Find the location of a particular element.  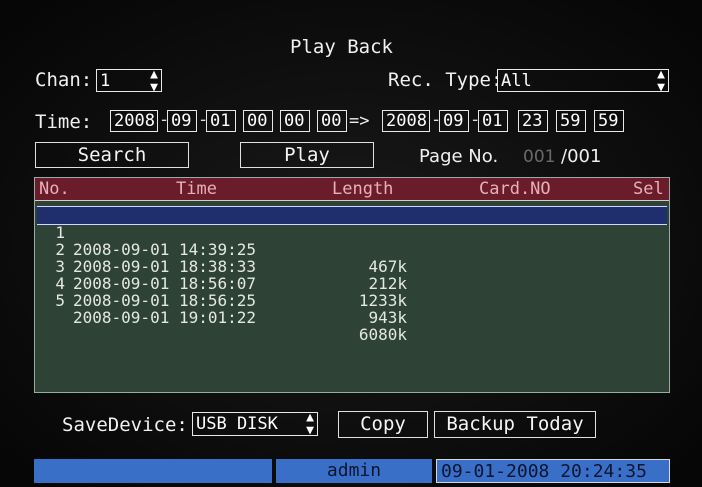

rec-type-label: Rec. Type: is located at coordinates (445, 80).